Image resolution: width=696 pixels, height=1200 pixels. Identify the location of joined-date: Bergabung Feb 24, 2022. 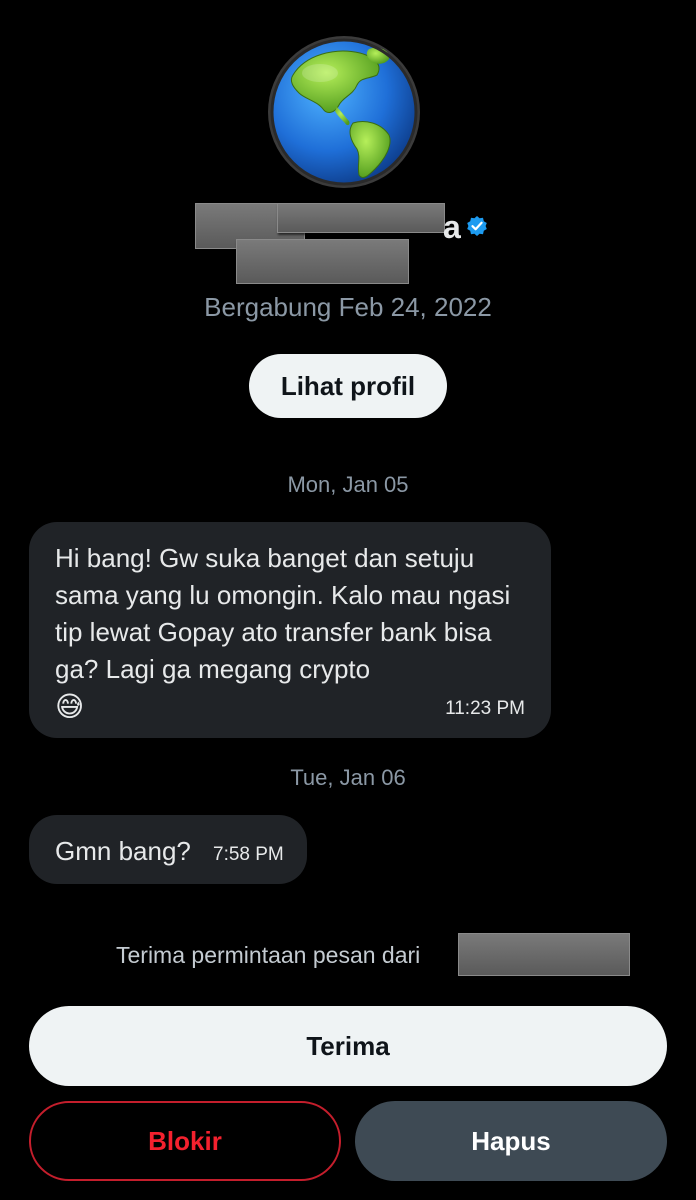
(348, 307).